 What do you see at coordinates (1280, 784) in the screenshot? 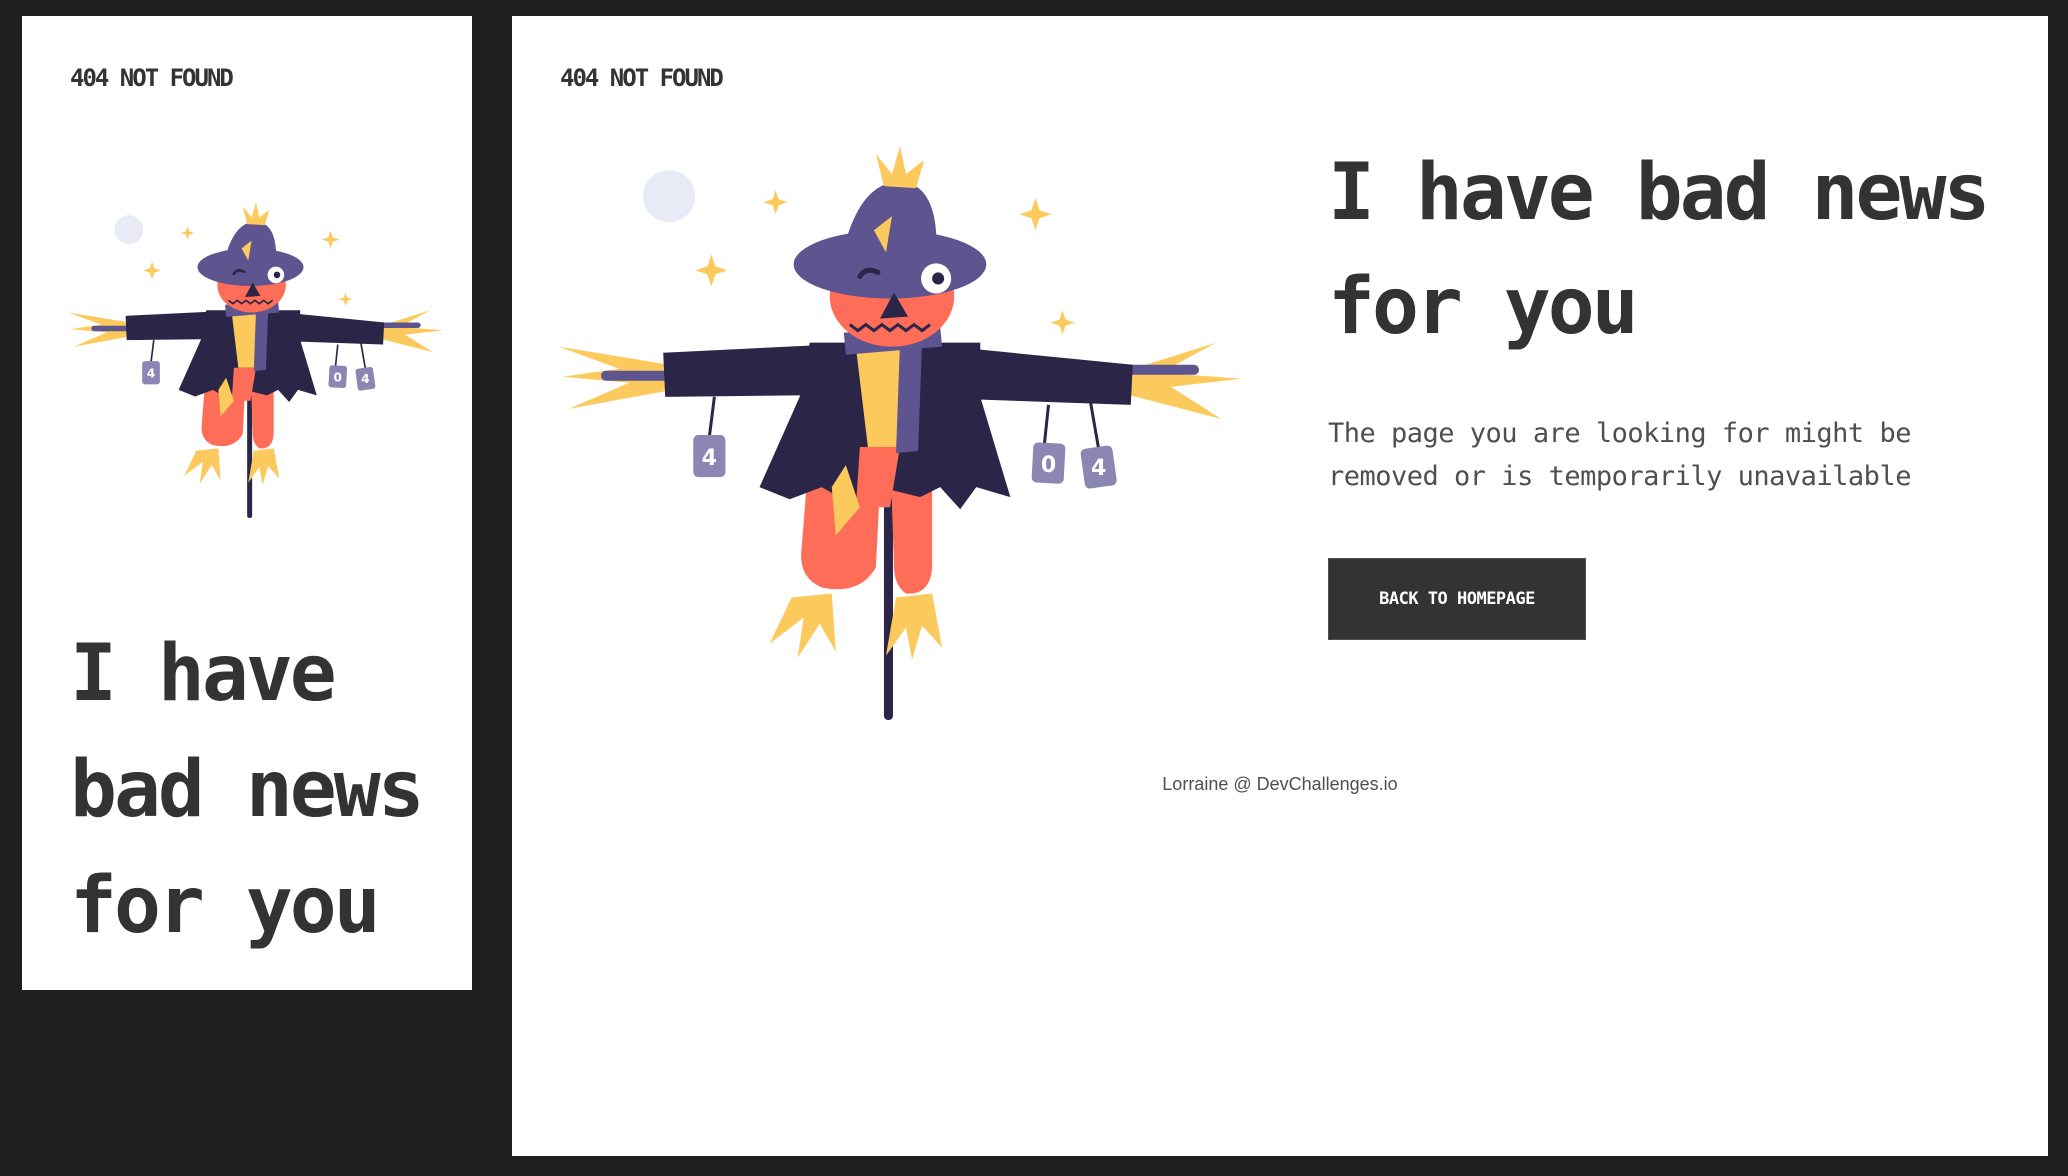
I see `footer-credit: Lorraine @ DevChallenges.io` at bounding box center [1280, 784].